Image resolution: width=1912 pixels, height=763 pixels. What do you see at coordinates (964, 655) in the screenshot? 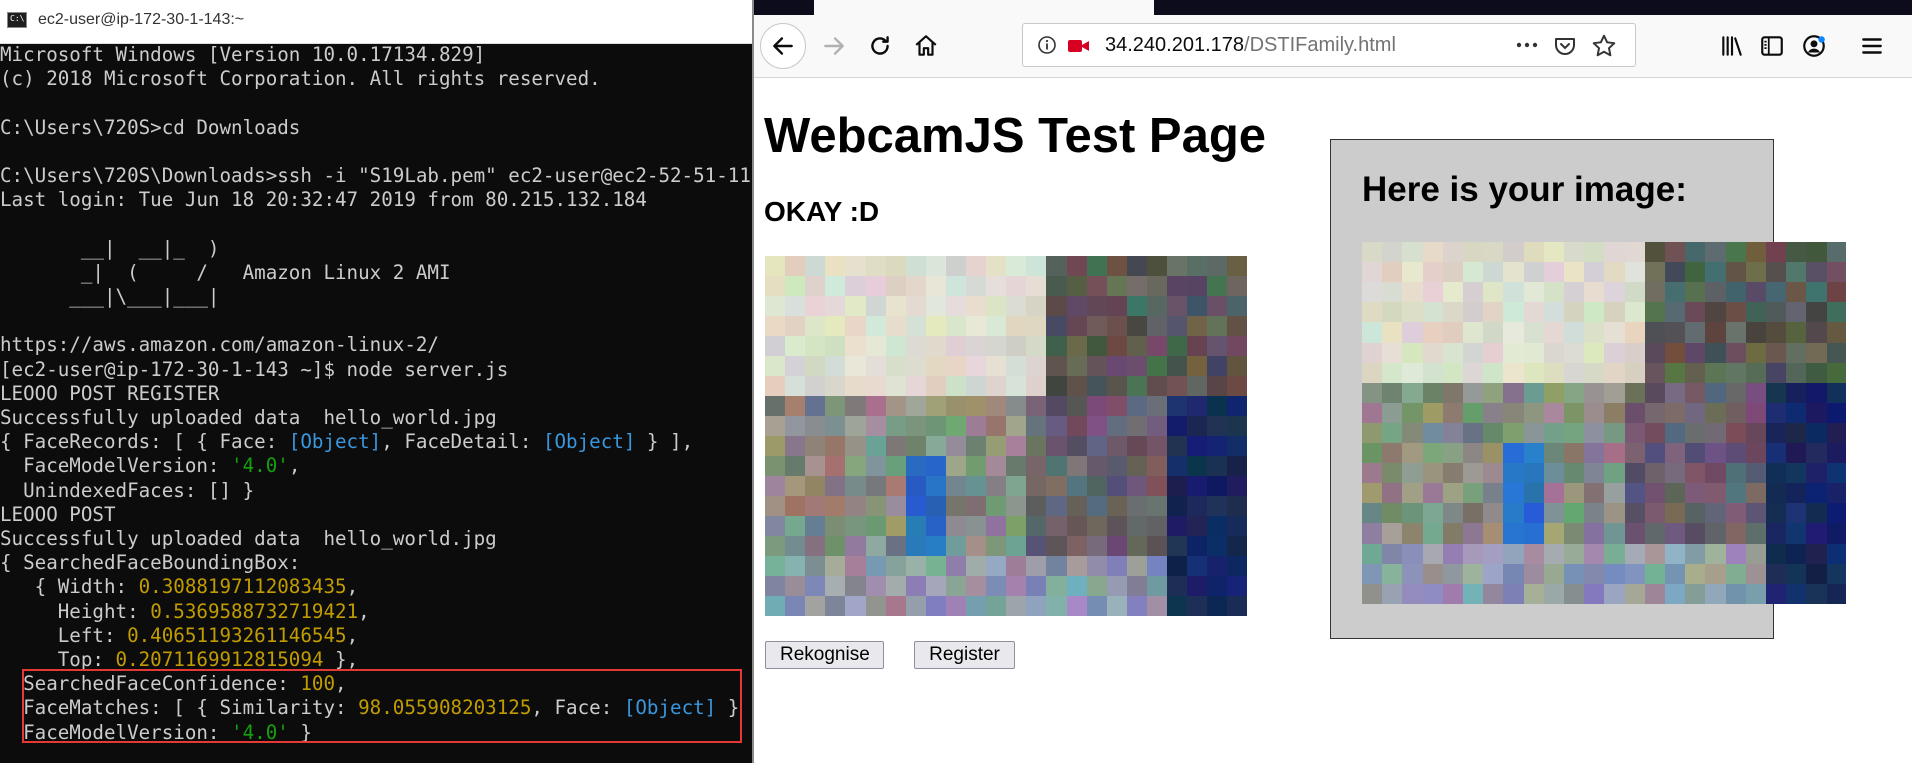
I see `register-button: Register` at bounding box center [964, 655].